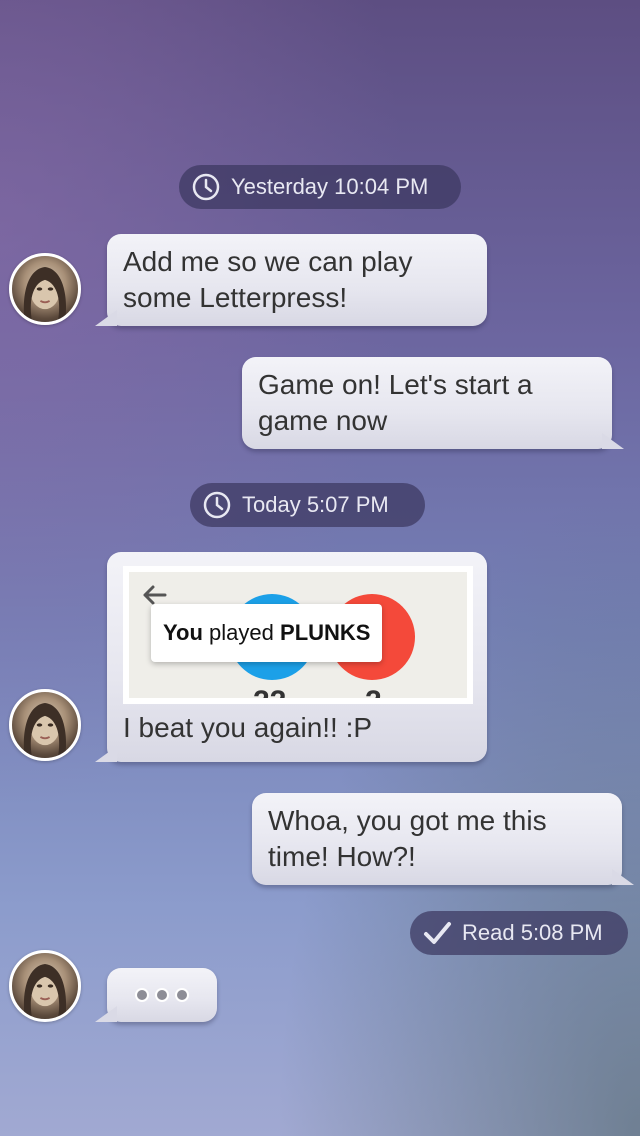  I want to click on message-text: Add me so we can play some Letterpress!, so click(268, 279).